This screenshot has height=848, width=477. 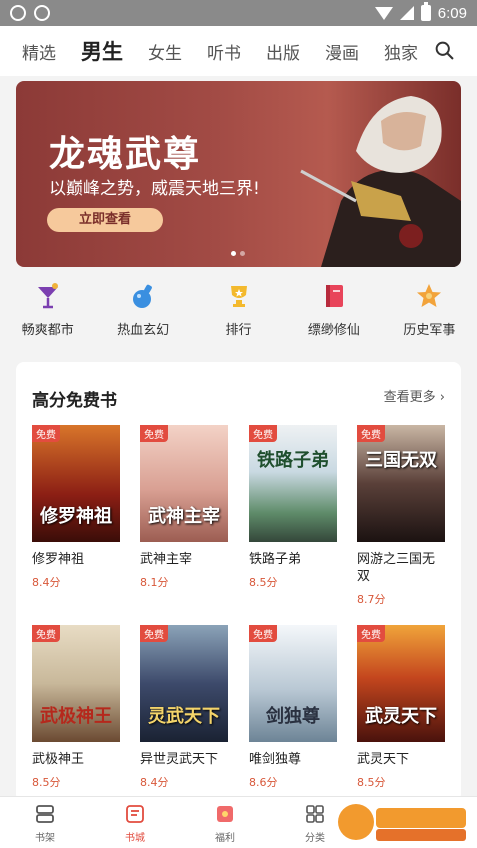 What do you see at coordinates (293, 716) in the screenshot?
I see `cover-title: 剑独尊` at bounding box center [293, 716].